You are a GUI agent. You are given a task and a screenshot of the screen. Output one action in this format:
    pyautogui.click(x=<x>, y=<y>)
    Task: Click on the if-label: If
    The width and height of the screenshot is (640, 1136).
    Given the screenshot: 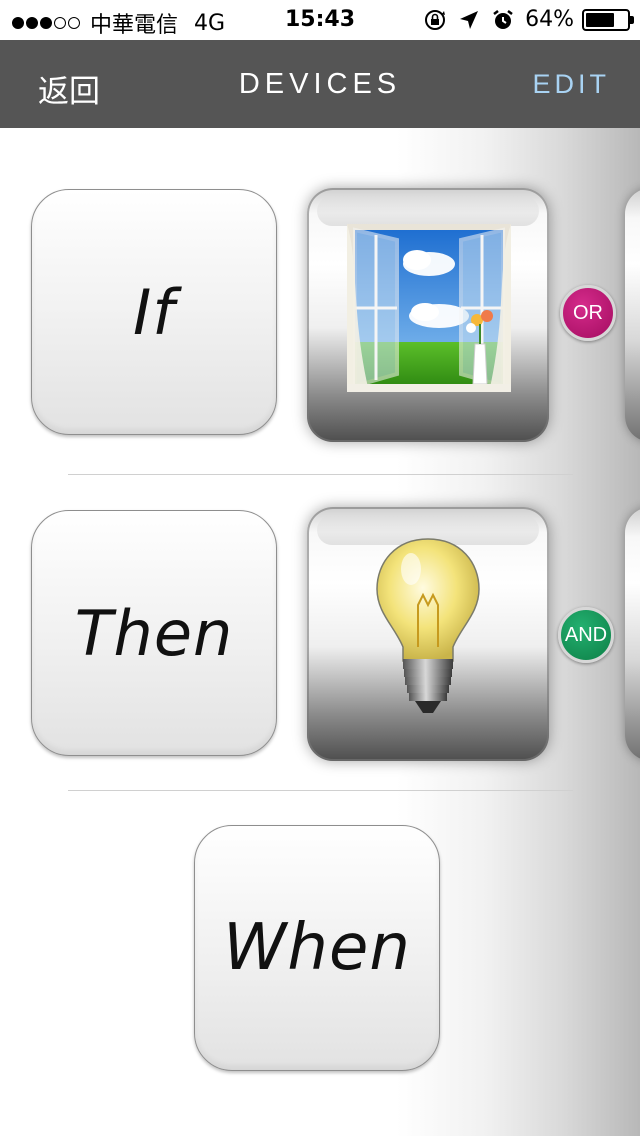 What is the action you would take?
    pyautogui.click(x=154, y=312)
    